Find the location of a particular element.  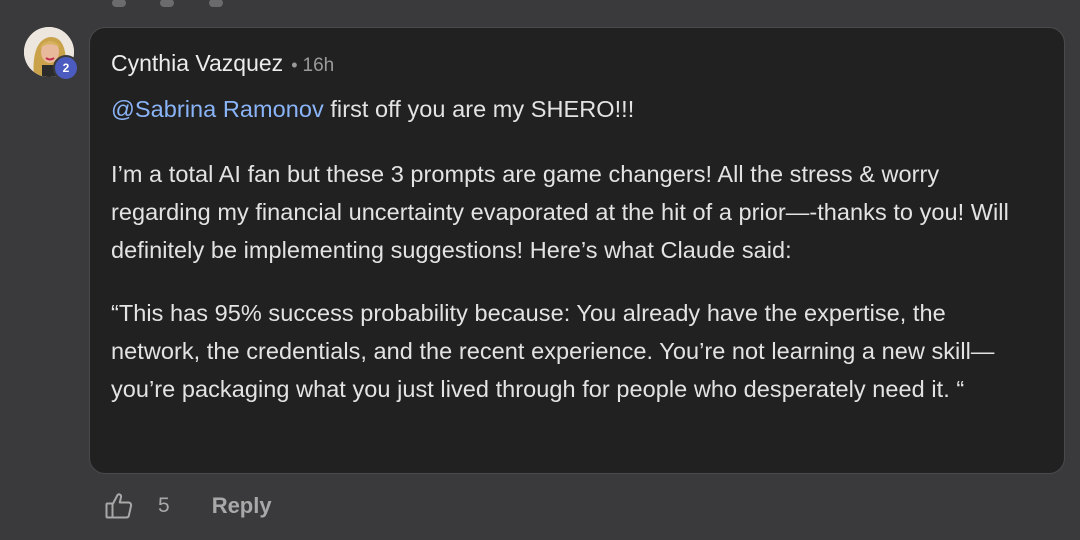

paragraph-1-text: first off you are my SHERO!!! is located at coordinates (479, 109).